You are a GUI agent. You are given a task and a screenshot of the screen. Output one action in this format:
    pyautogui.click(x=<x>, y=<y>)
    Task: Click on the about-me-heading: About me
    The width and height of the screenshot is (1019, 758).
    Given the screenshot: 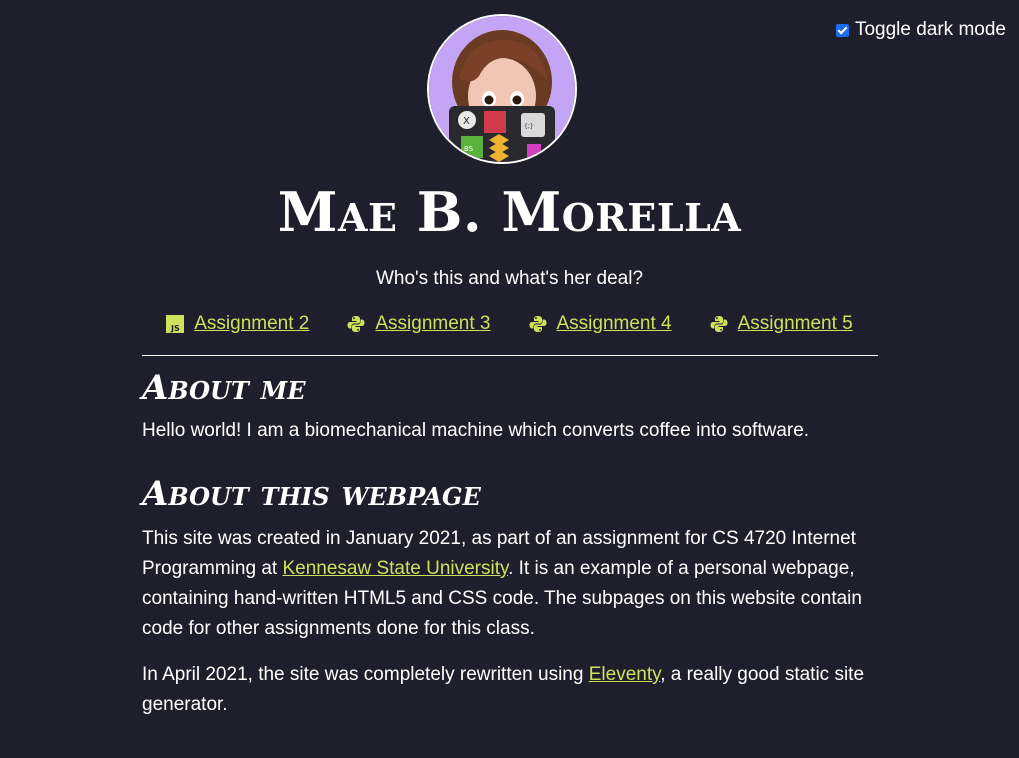 What is the action you would take?
    pyautogui.click(x=224, y=388)
    